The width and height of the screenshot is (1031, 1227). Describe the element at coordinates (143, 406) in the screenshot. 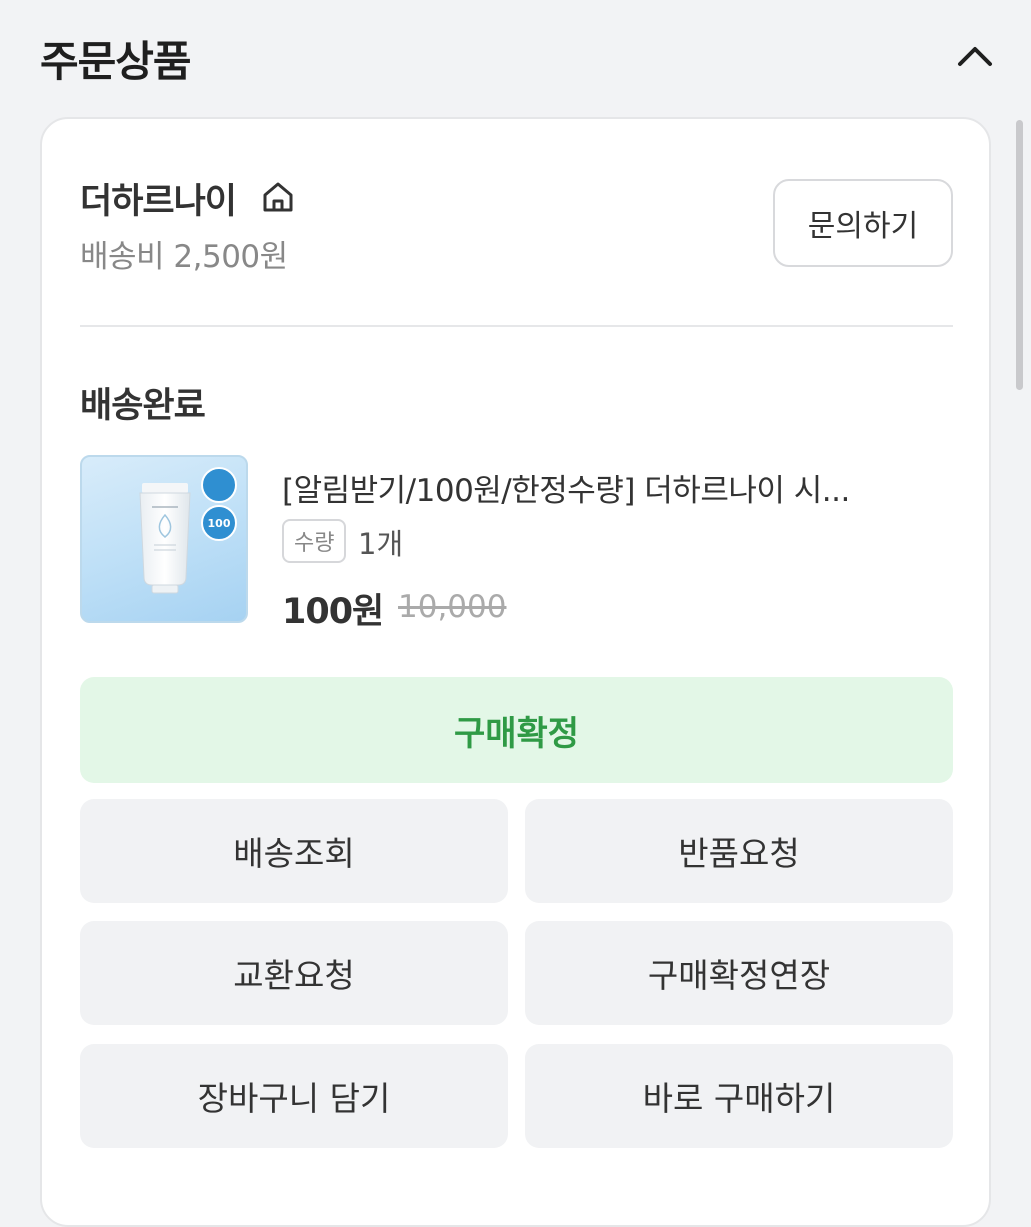

I see `delivery-status: 배송완료` at that location.